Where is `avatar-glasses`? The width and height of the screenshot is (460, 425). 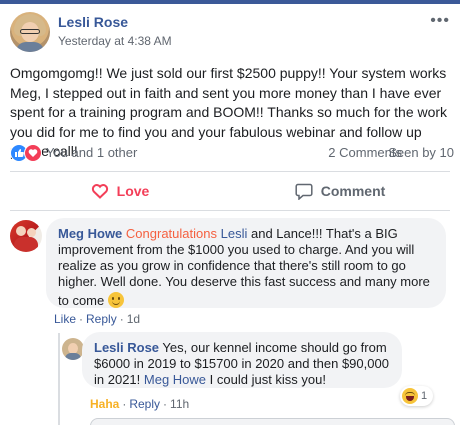 avatar-glasses is located at coordinates (30, 31).